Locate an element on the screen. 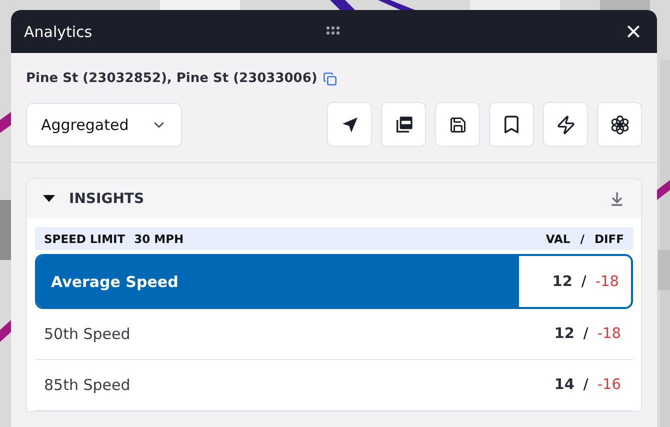  pdf-button is located at coordinates (403, 124).